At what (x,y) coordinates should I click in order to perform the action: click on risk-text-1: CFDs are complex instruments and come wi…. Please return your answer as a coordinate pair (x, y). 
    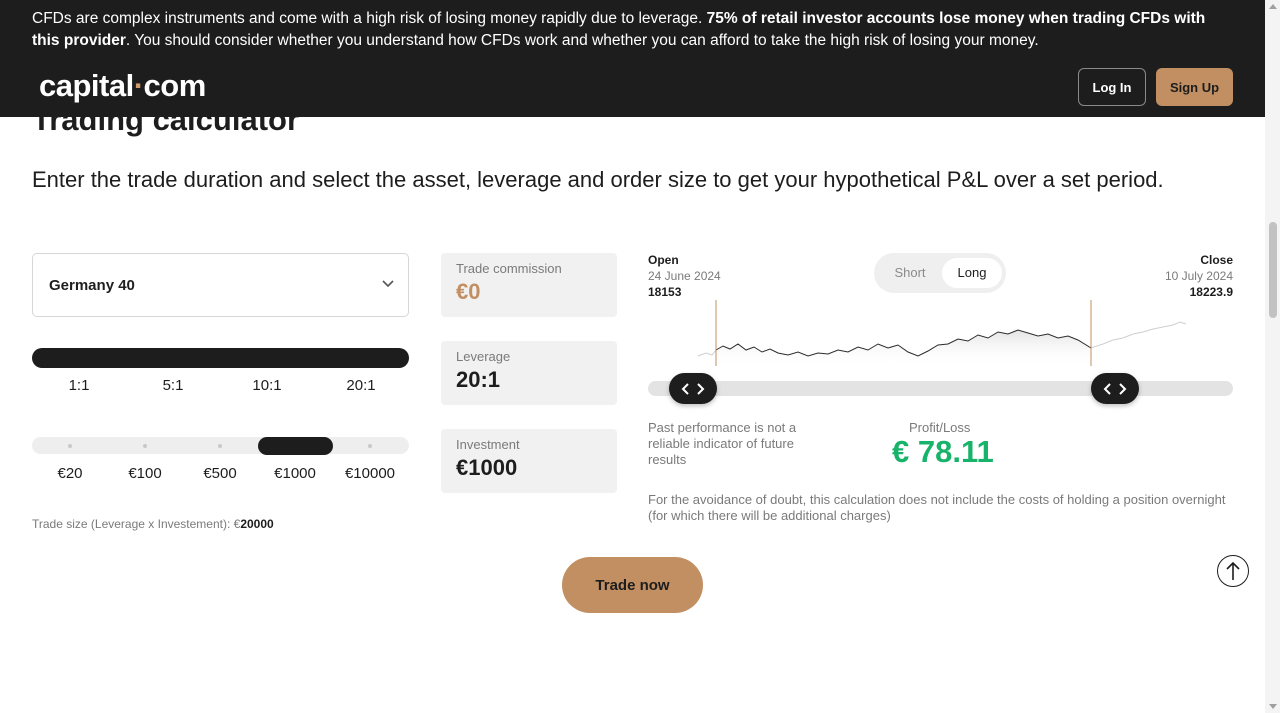
    Looking at the image, I should click on (367, 18).